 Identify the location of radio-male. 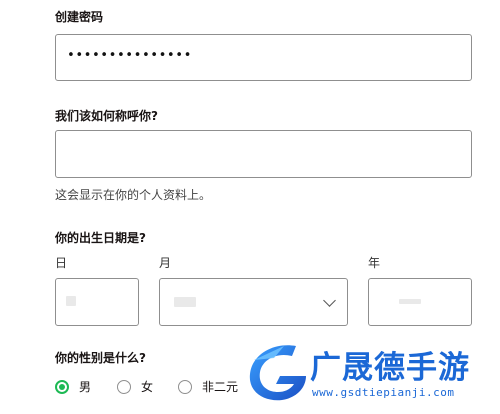
(62, 386).